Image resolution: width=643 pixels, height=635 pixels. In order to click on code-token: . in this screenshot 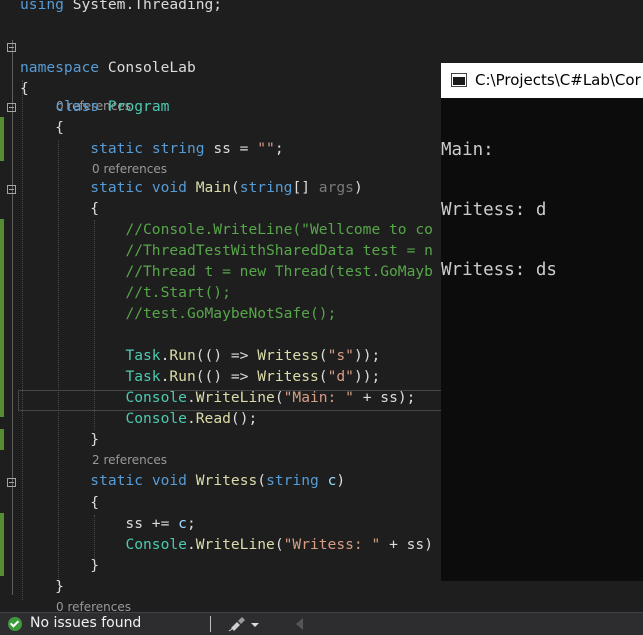, I will do `click(191, 418)`.